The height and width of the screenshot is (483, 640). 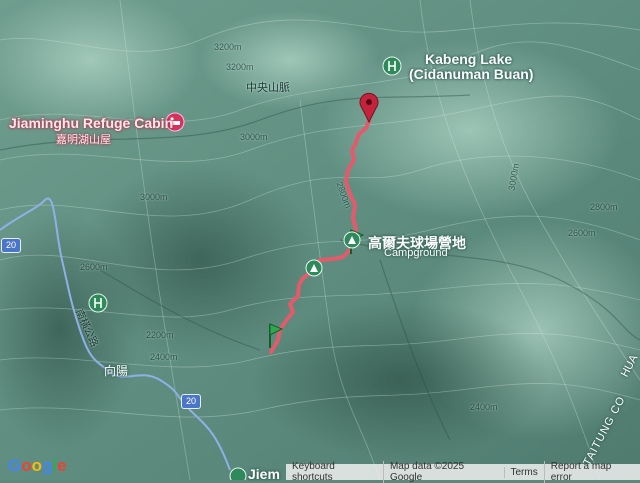 I want to click on jiaminghu-cabin-label-zh: 嘉明湖山屋, so click(x=83, y=139).